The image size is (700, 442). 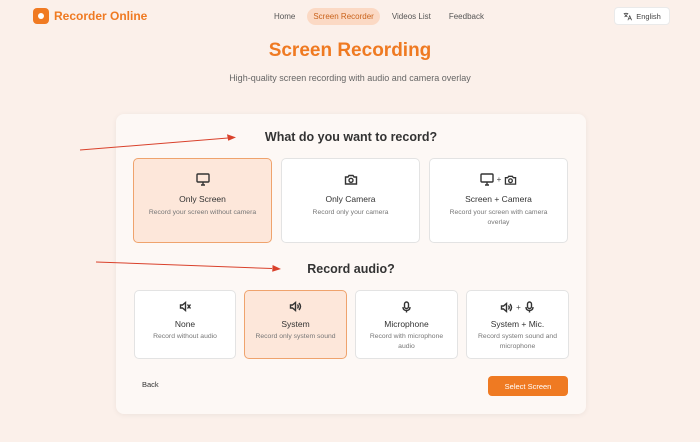 I want to click on annotation-arrow-audio, so click(x=188, y=266).